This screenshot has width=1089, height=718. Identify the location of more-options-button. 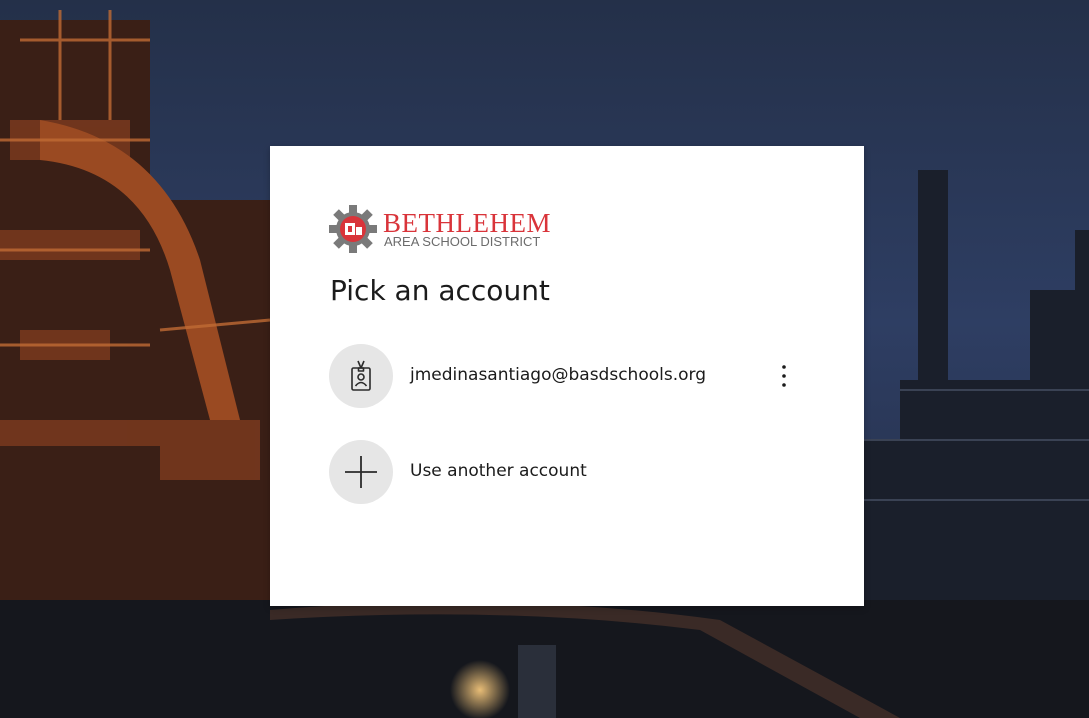
(784, 376).